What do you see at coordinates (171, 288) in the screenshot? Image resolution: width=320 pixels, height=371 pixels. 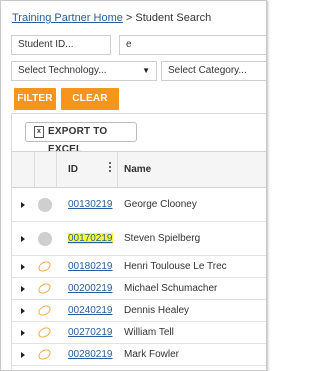 I see `student-name: Michael Schumacher` at bounding box center [171, 288].